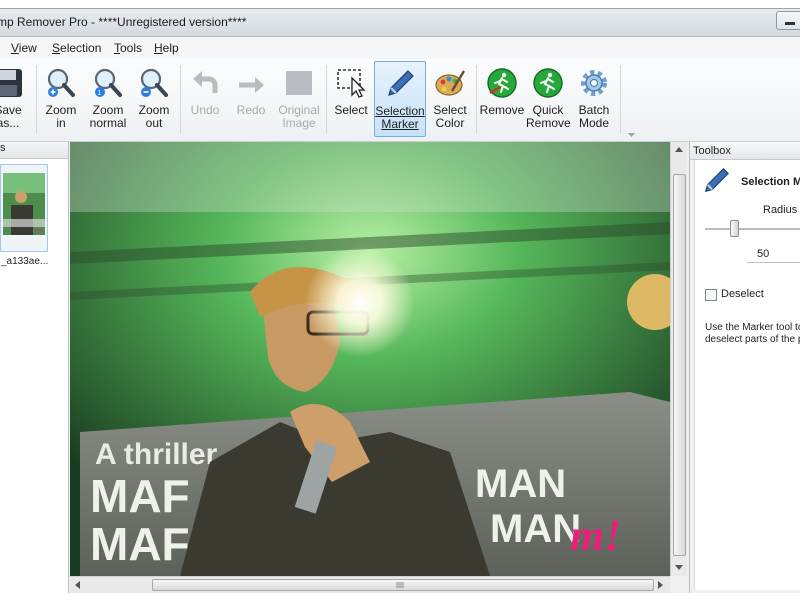 The height and width of the screenshot is (600, 800). I want to click on zoom-normal-icon: 1, so click(108, 82).